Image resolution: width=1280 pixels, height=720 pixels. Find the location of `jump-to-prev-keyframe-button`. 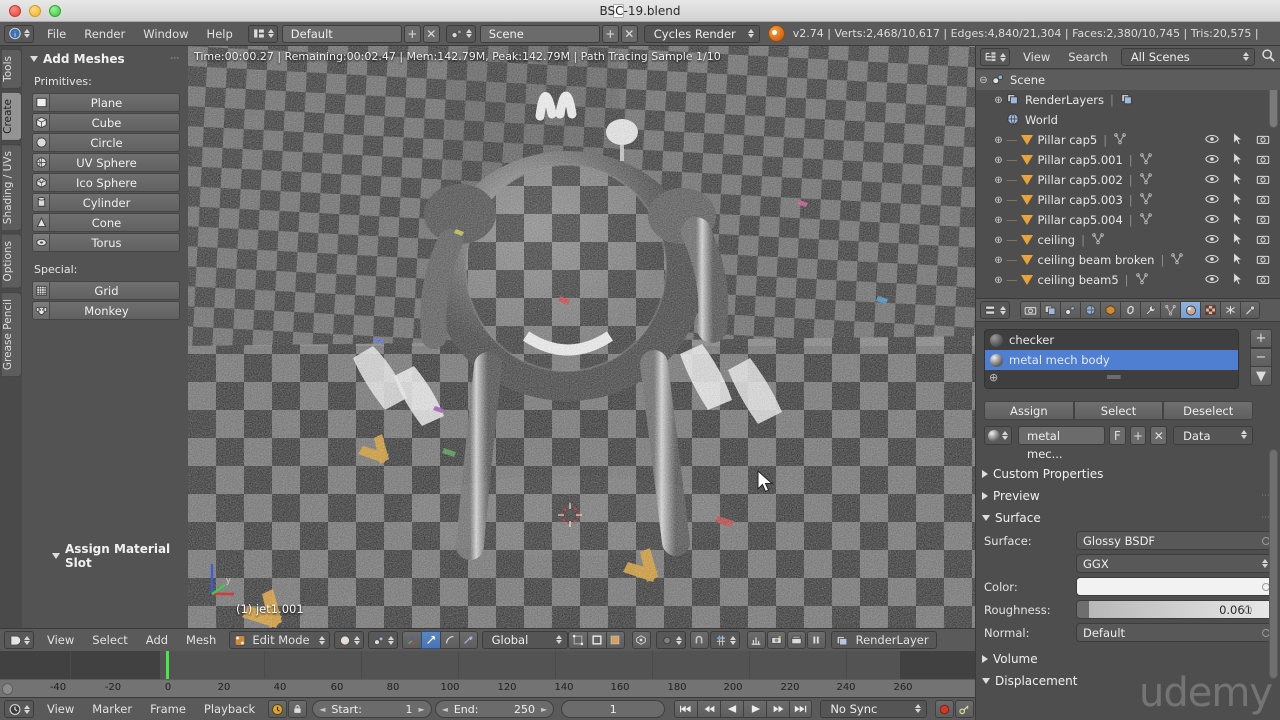

jump-to-prev-keyframe-button is located at coordinates (709, 709).